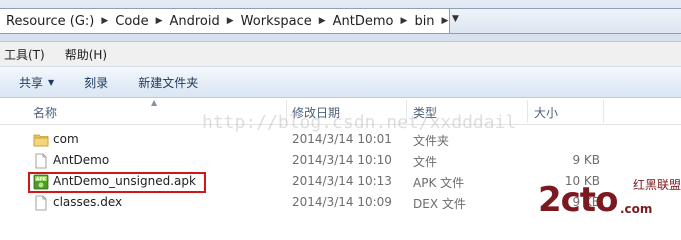 The height and width of the screenshot is (240, 681). What do you see at coordinates (657, 185) in the screenshot?
I see `brand-logo-caption: 红黑联盟` at bounding box center [657, 185].